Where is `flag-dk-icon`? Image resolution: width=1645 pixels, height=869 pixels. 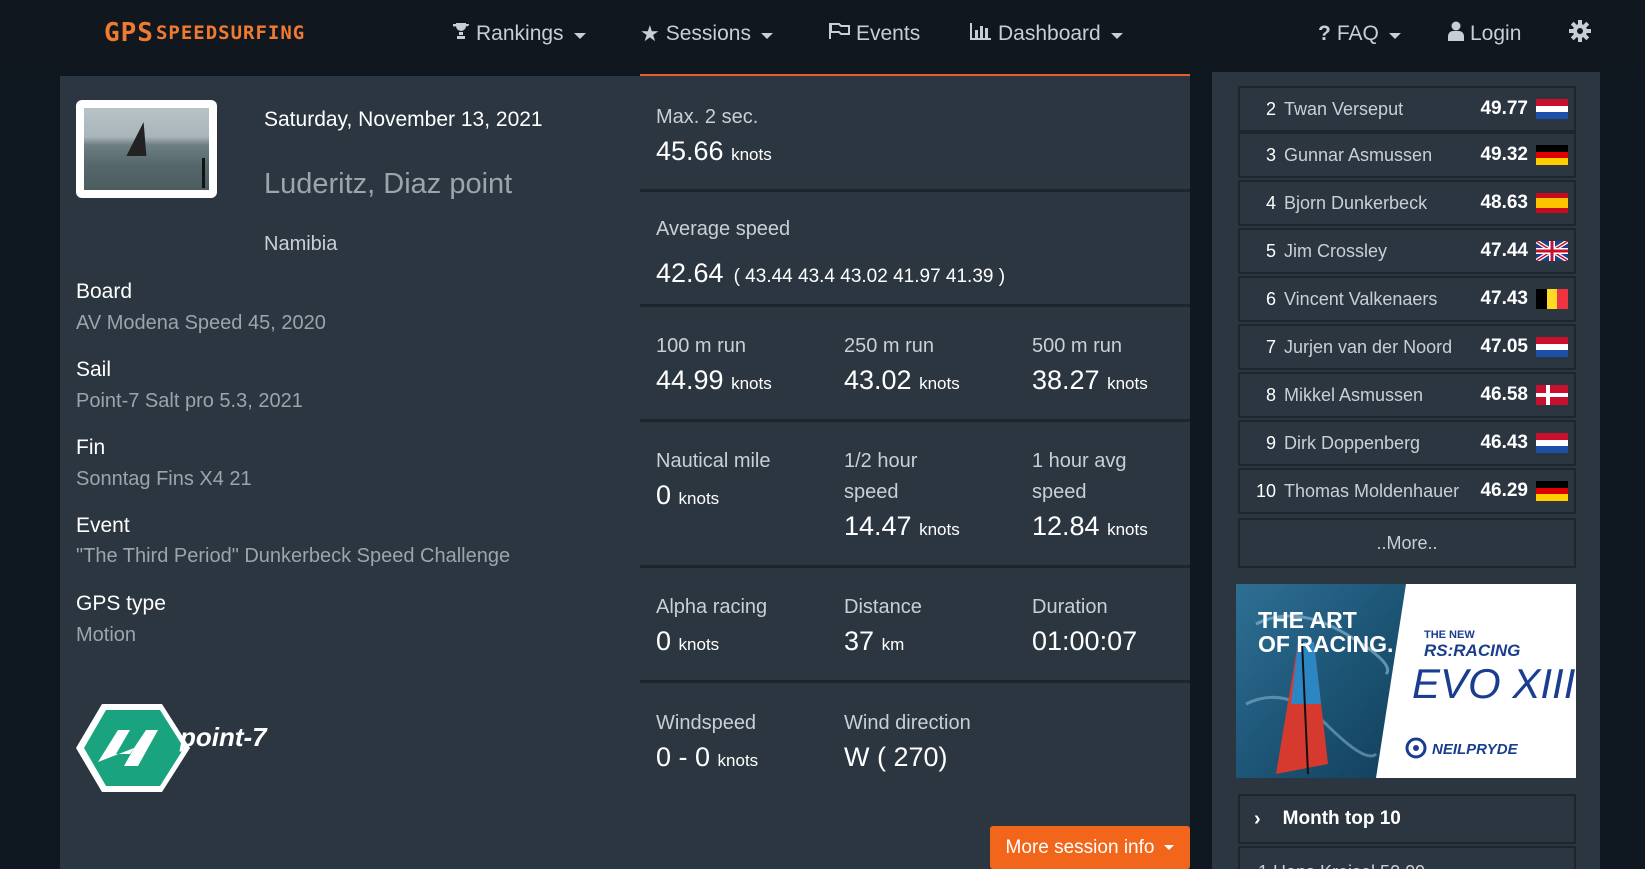 flag-dk-icon is located at coordinates (1552, 395).